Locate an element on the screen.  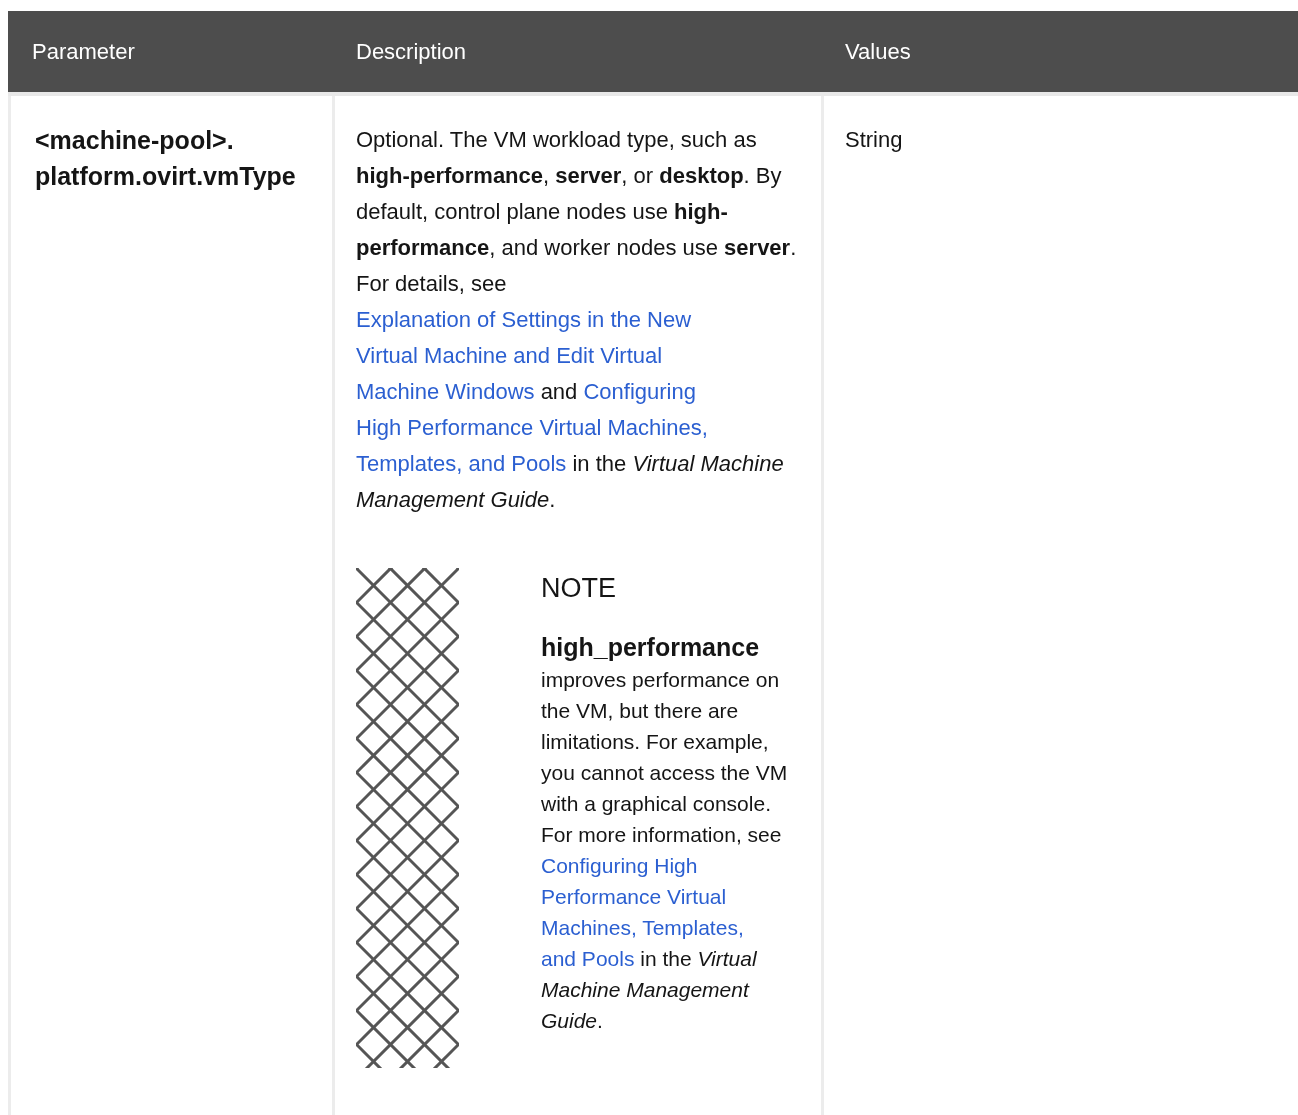
value-type: String is located at coordinates (874, 139).